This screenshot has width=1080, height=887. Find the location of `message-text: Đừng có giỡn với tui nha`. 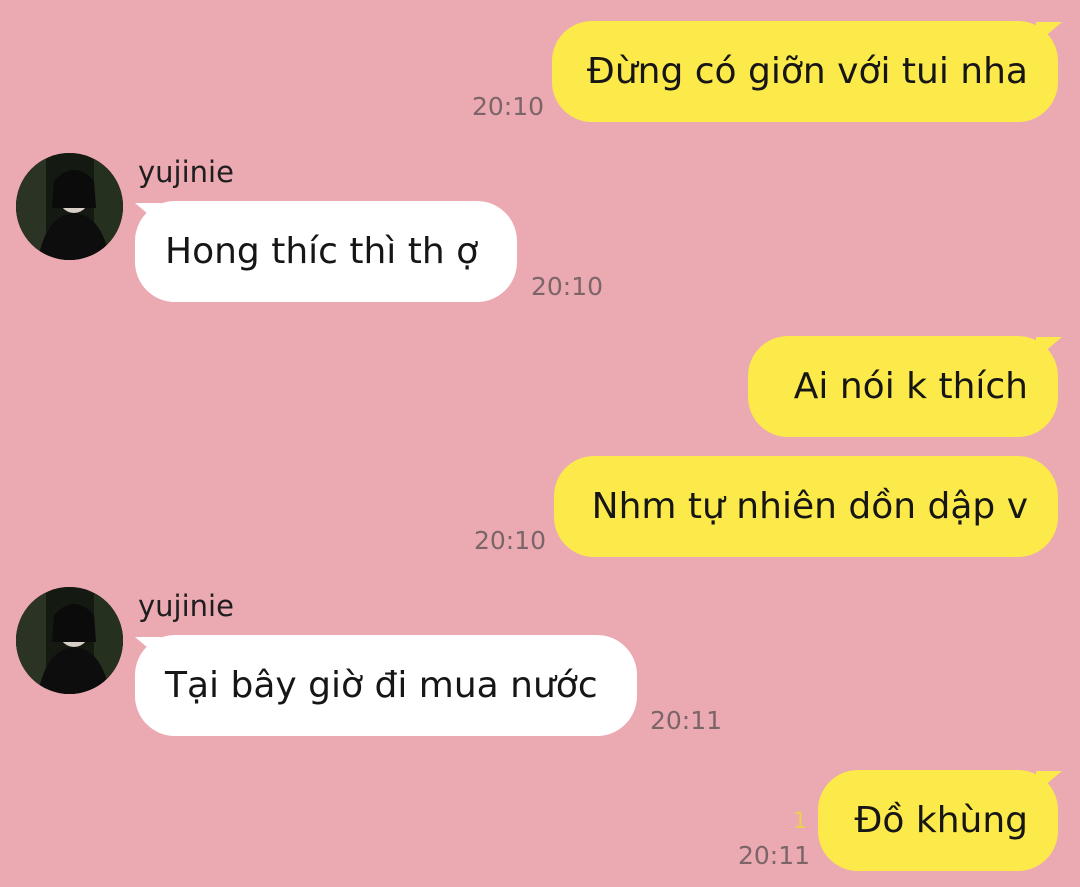

message-text: Đừng có giỡn với tui nha is located at coordinates (807, 71).